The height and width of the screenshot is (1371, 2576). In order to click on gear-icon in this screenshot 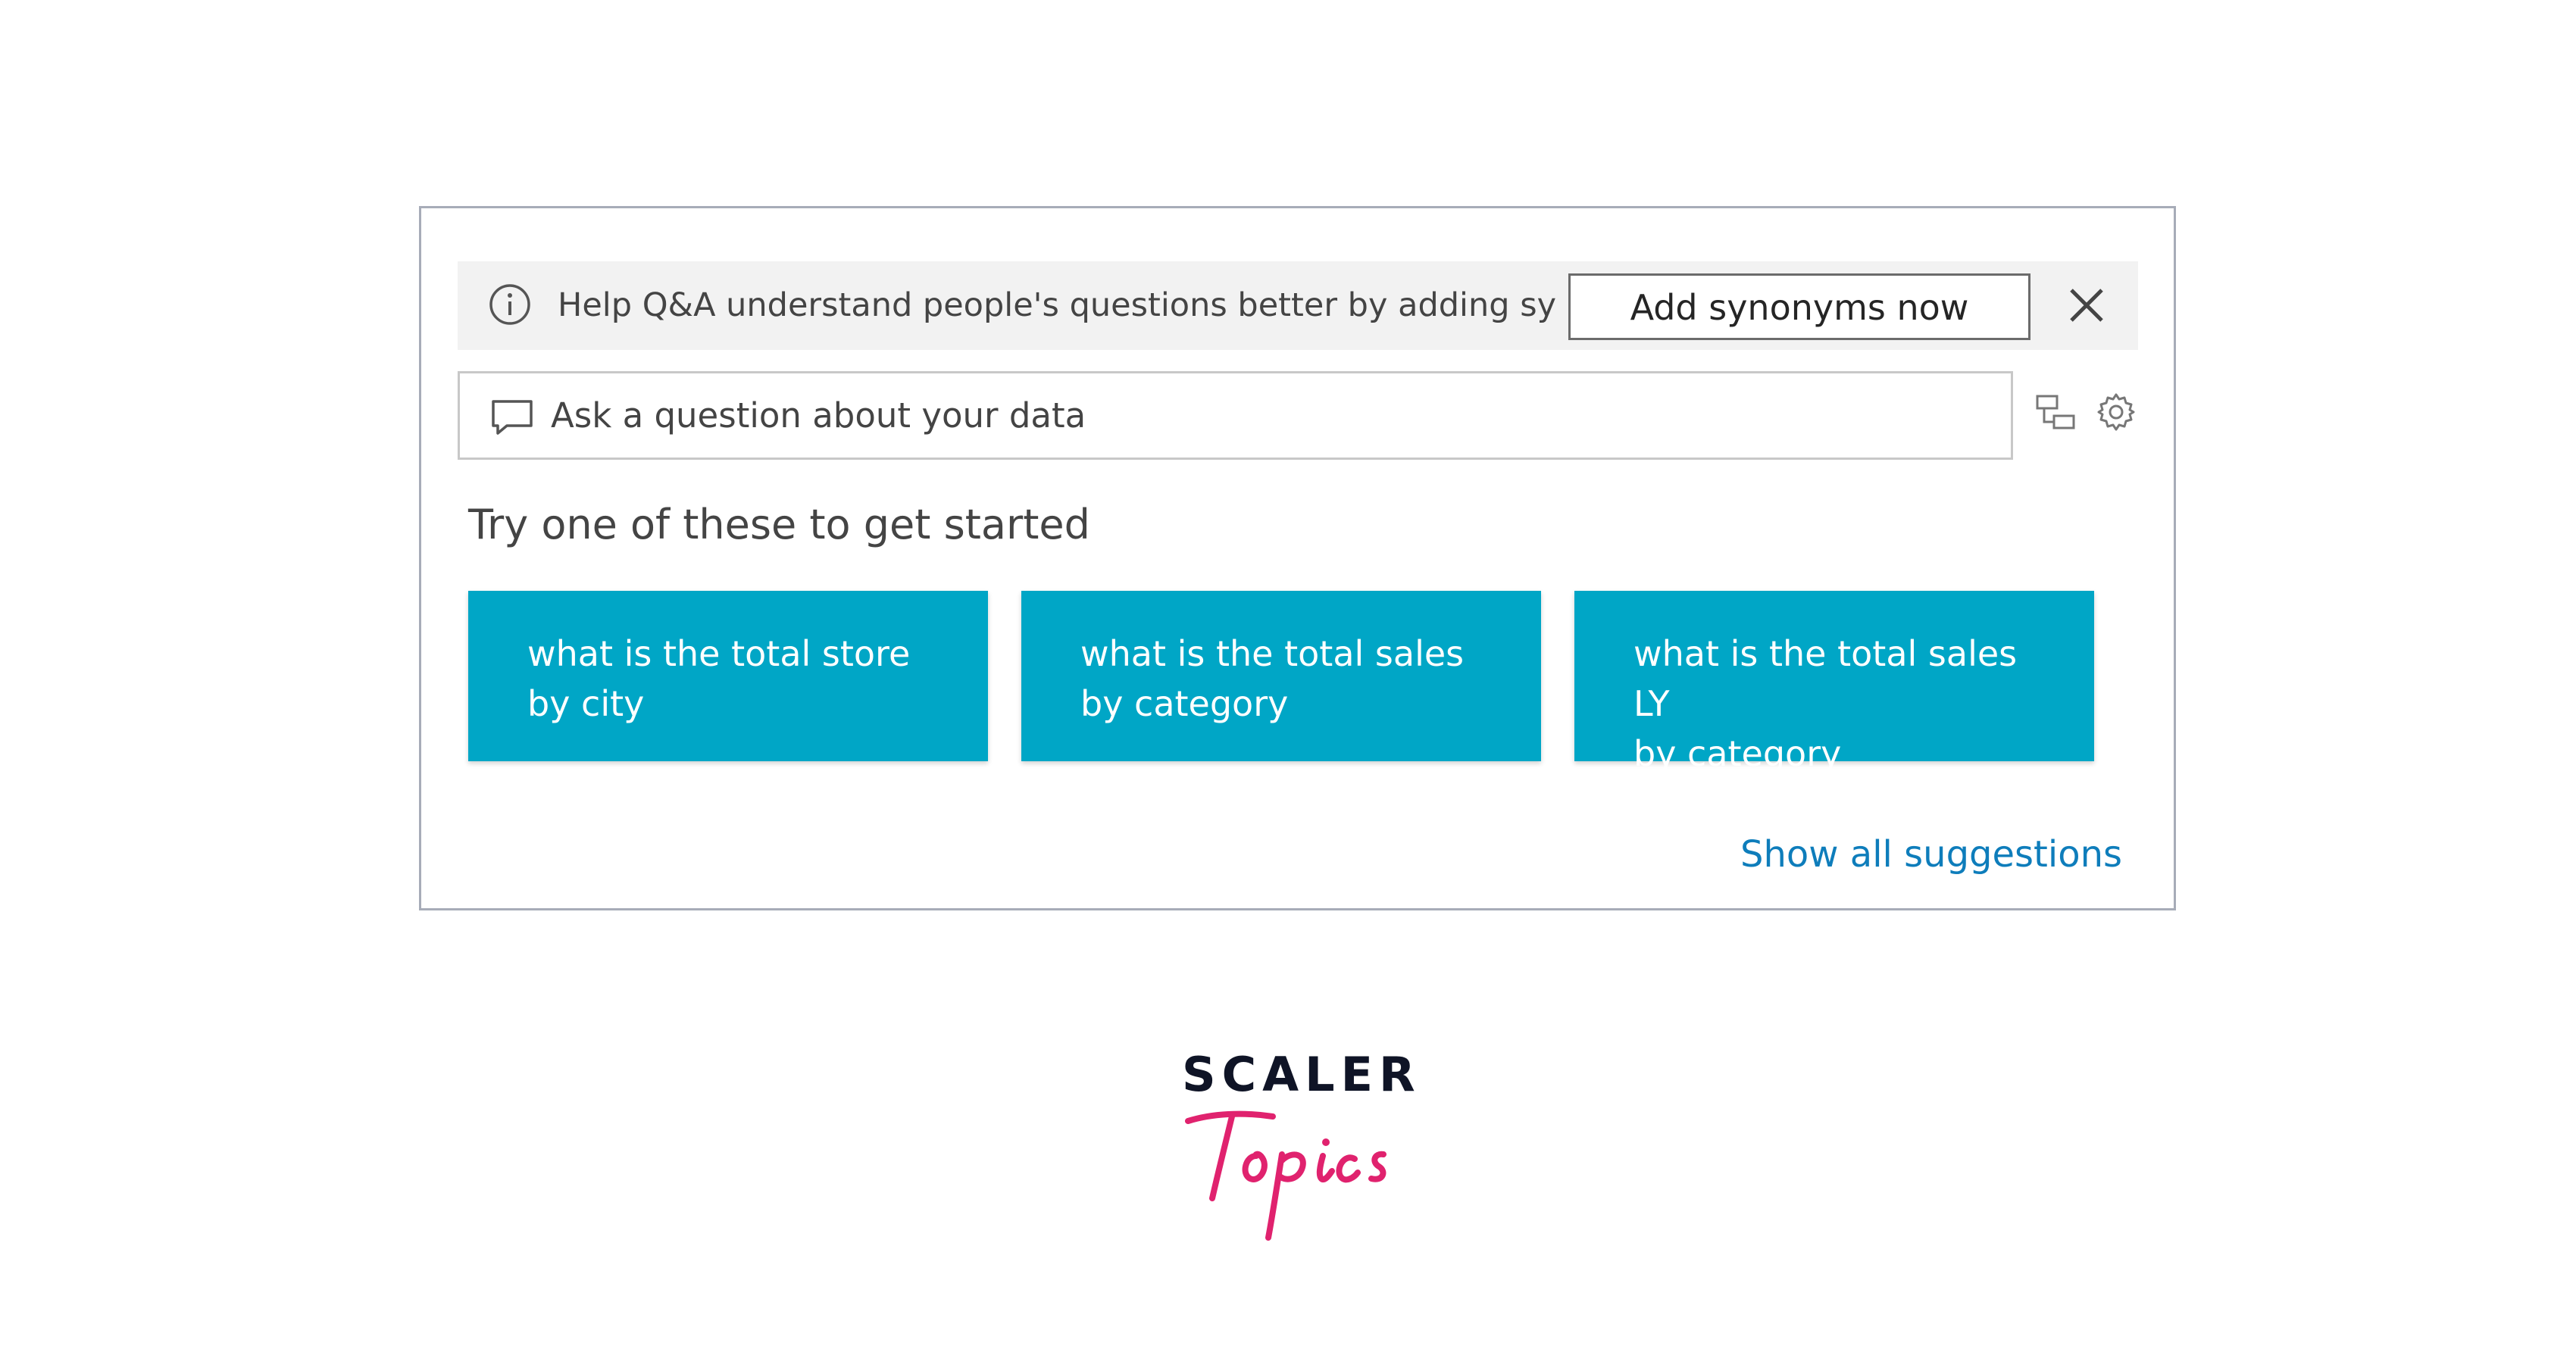, I will do `click(2116, 412)`.